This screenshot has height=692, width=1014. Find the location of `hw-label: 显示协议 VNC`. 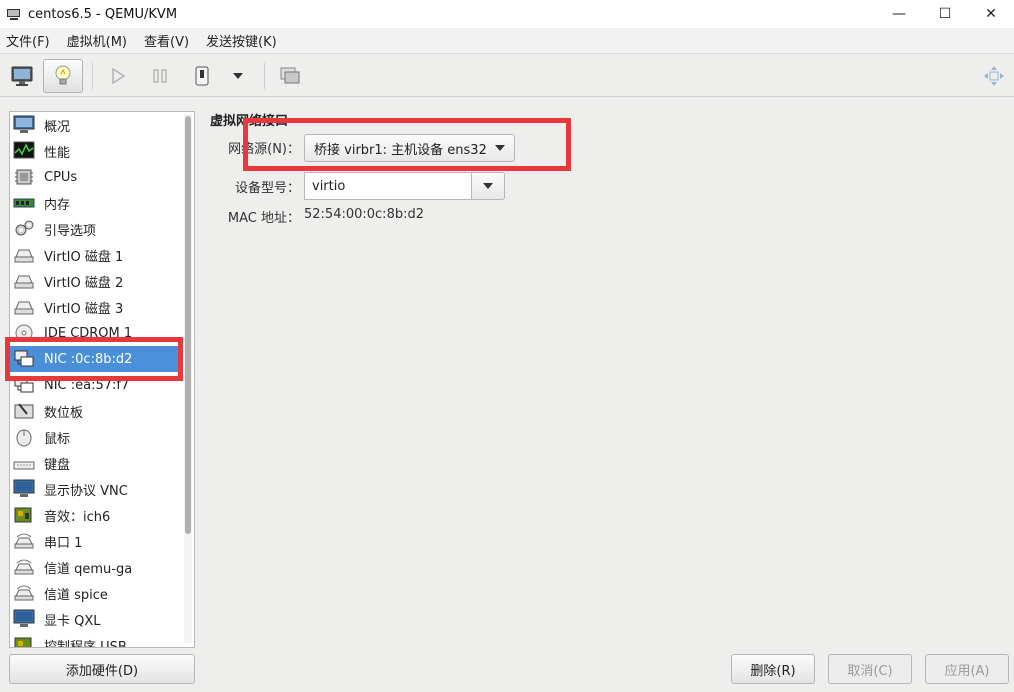

hw-label: 显示协议 VNC is located at coordinates (86, 491).